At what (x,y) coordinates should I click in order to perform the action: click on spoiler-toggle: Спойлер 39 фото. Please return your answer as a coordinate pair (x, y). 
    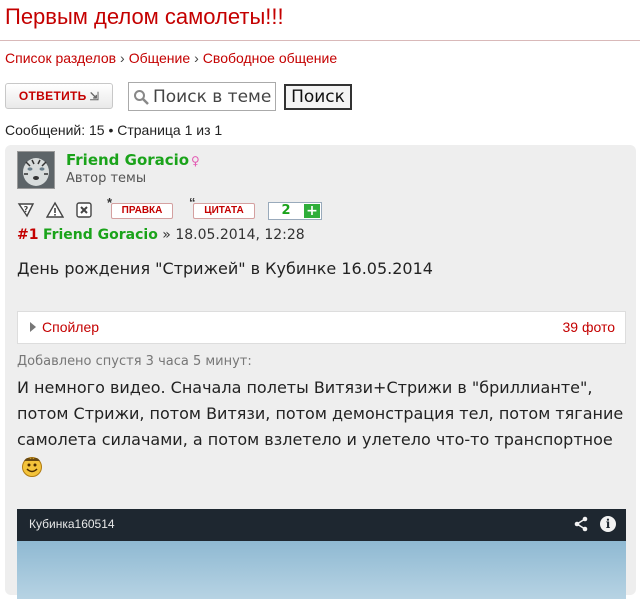
    Looking at the image, I should click on (321, 327).